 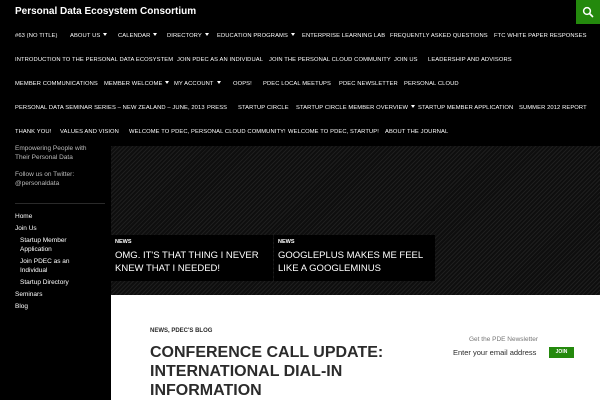 I want to click on nav-item-member-welcome: Member Welcome, so click(x=137, y=84).